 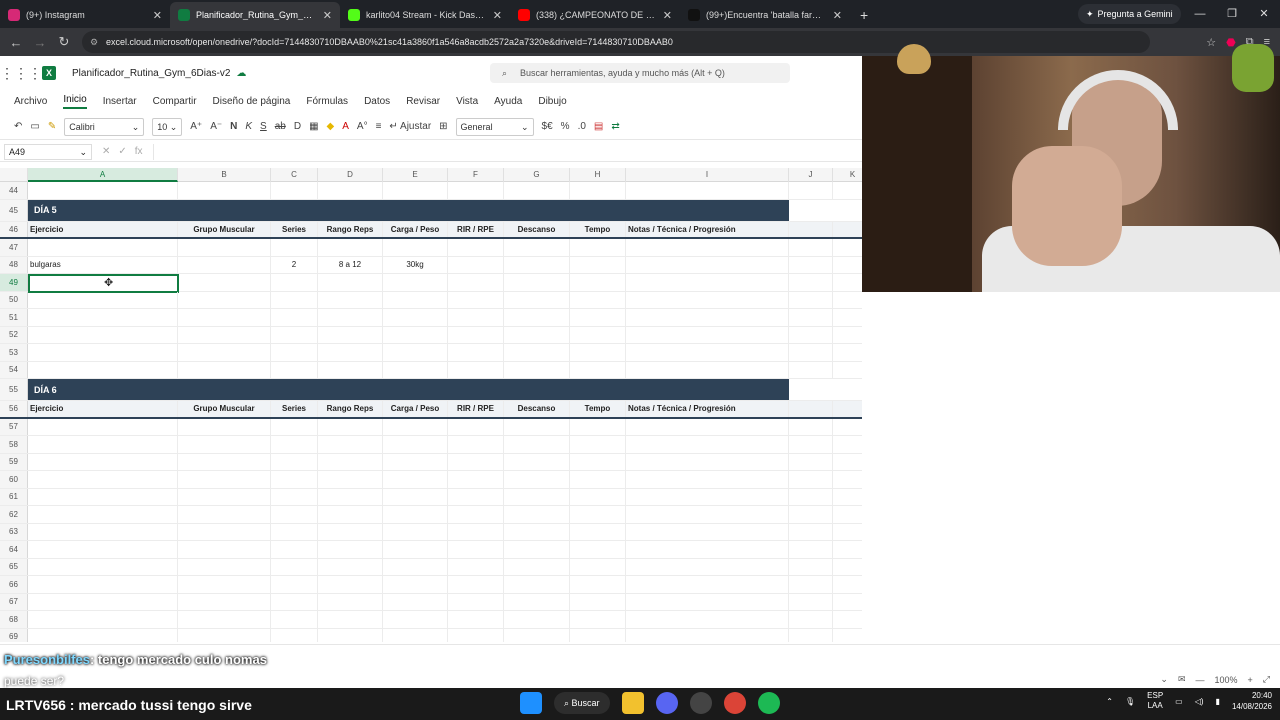 What do you see at coordinates (1264, 14) in the screenshot?
I see `close-window-button: ✕` at bounding box center [1264, 14].